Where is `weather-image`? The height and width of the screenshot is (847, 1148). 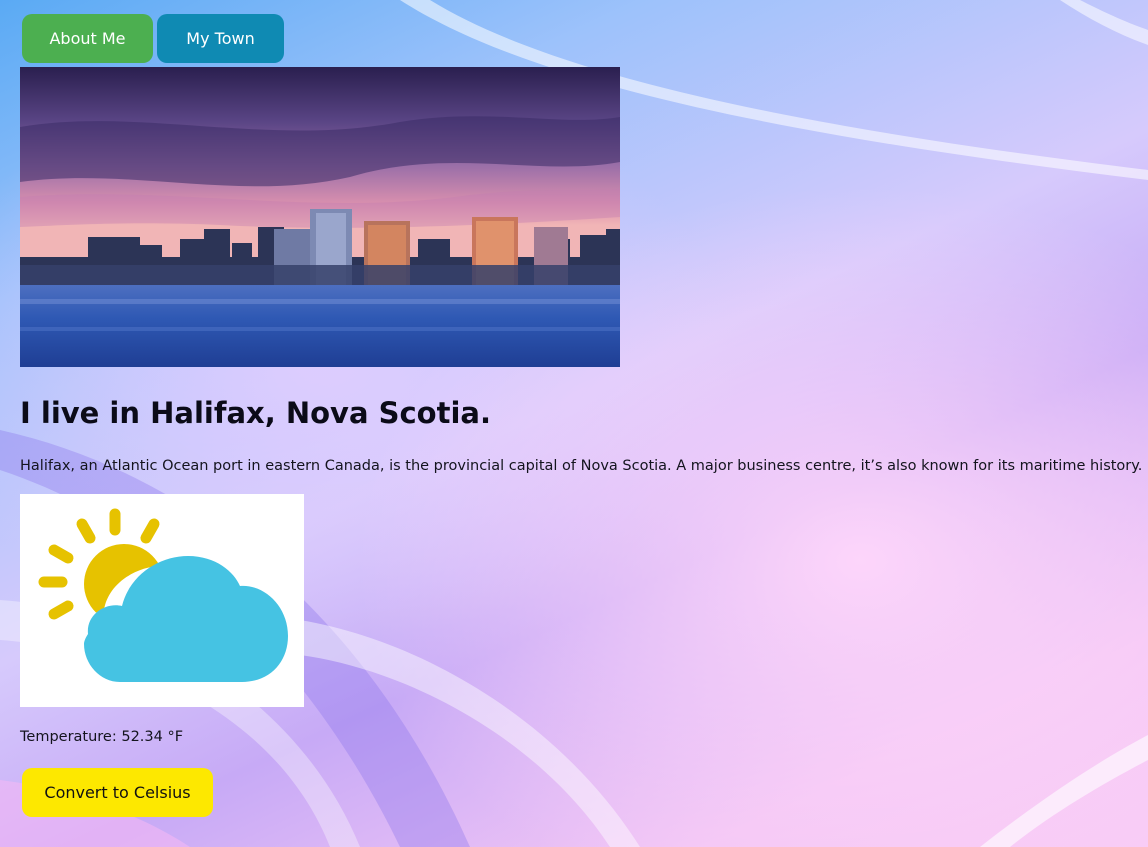
weather-image is located at coordinates (162, 600).